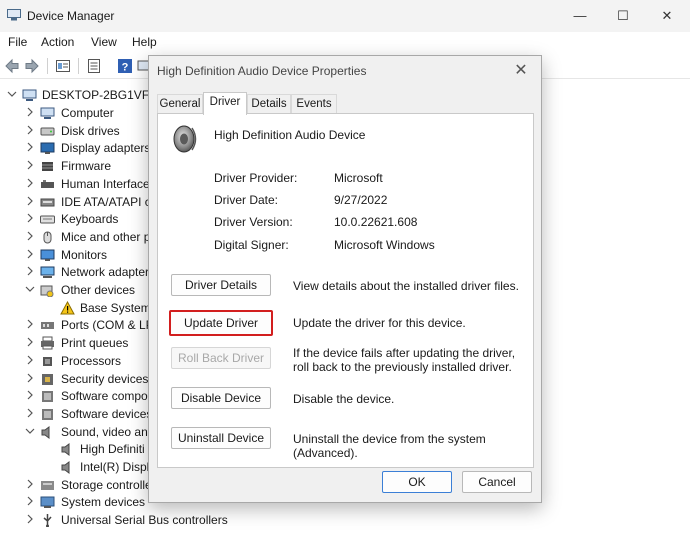 The image size is (690, 550). I want to click on tab-general: General, so click(180, 104).